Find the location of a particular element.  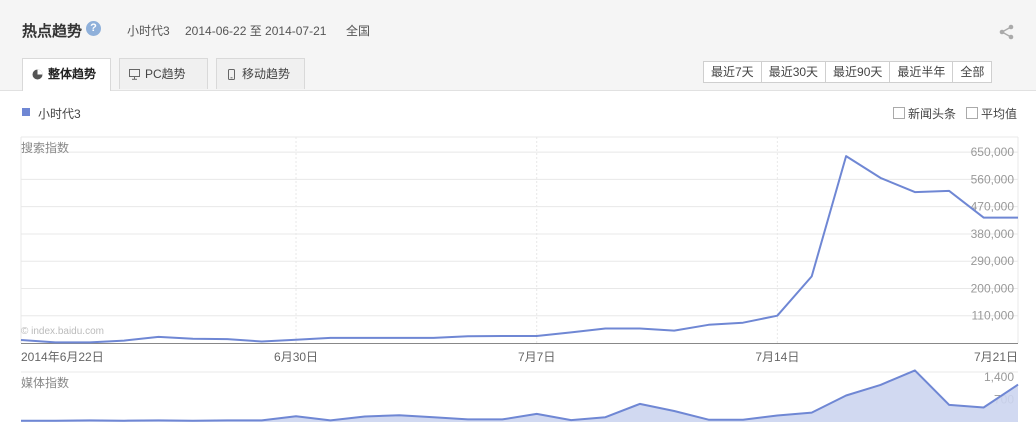

keyword-label: 小时代3 is located at coordinates (148, 31).